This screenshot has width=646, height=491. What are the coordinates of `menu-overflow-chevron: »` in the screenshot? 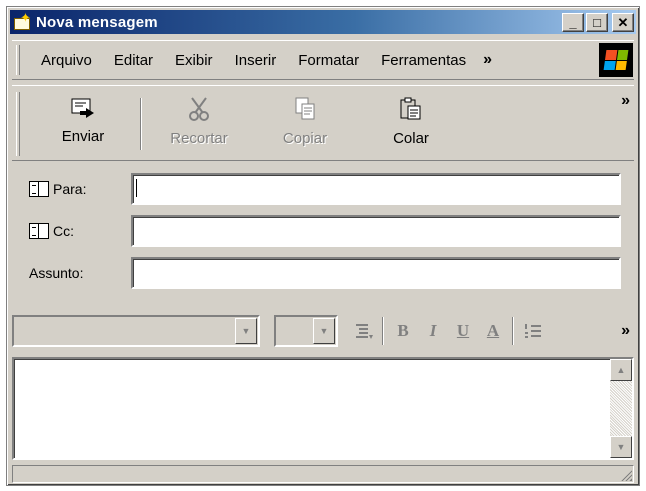 It's located at (487, 60).